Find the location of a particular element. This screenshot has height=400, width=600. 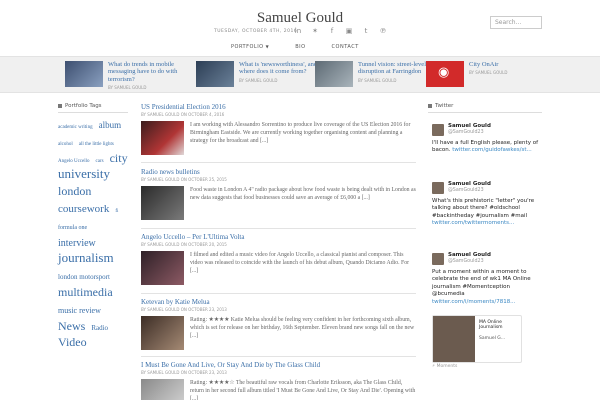

tag-link: london is located at coordinates (74, 191).